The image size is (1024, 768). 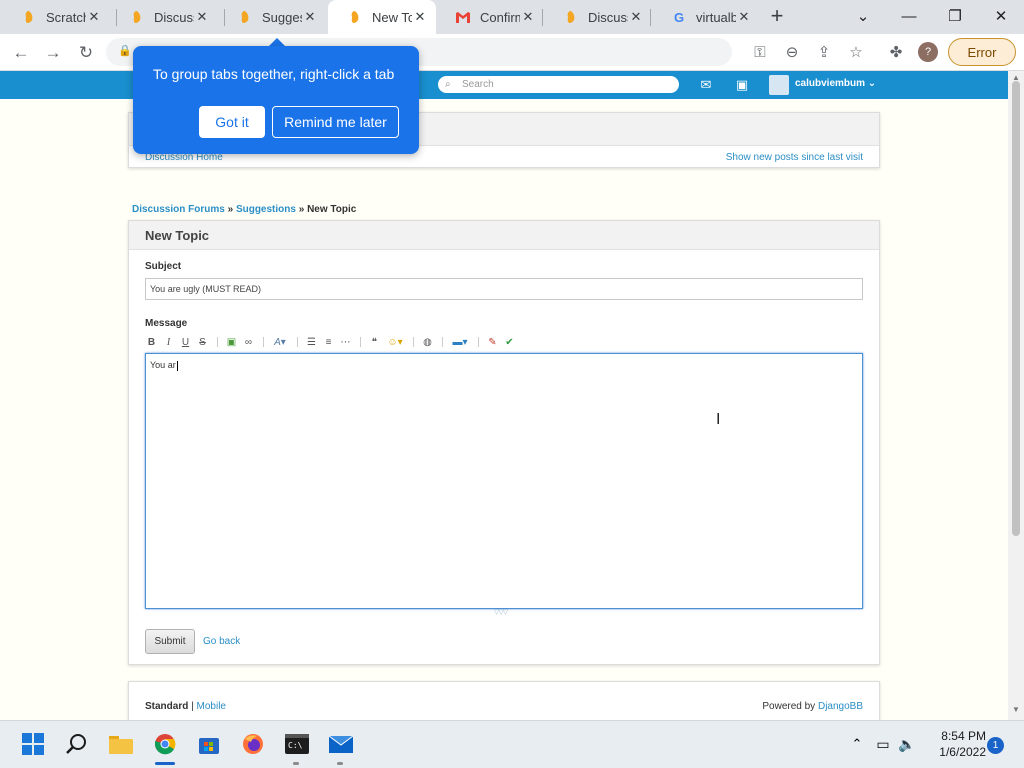 I want to click on my-stuff-icon: ▣, so click(x=742, y=84).